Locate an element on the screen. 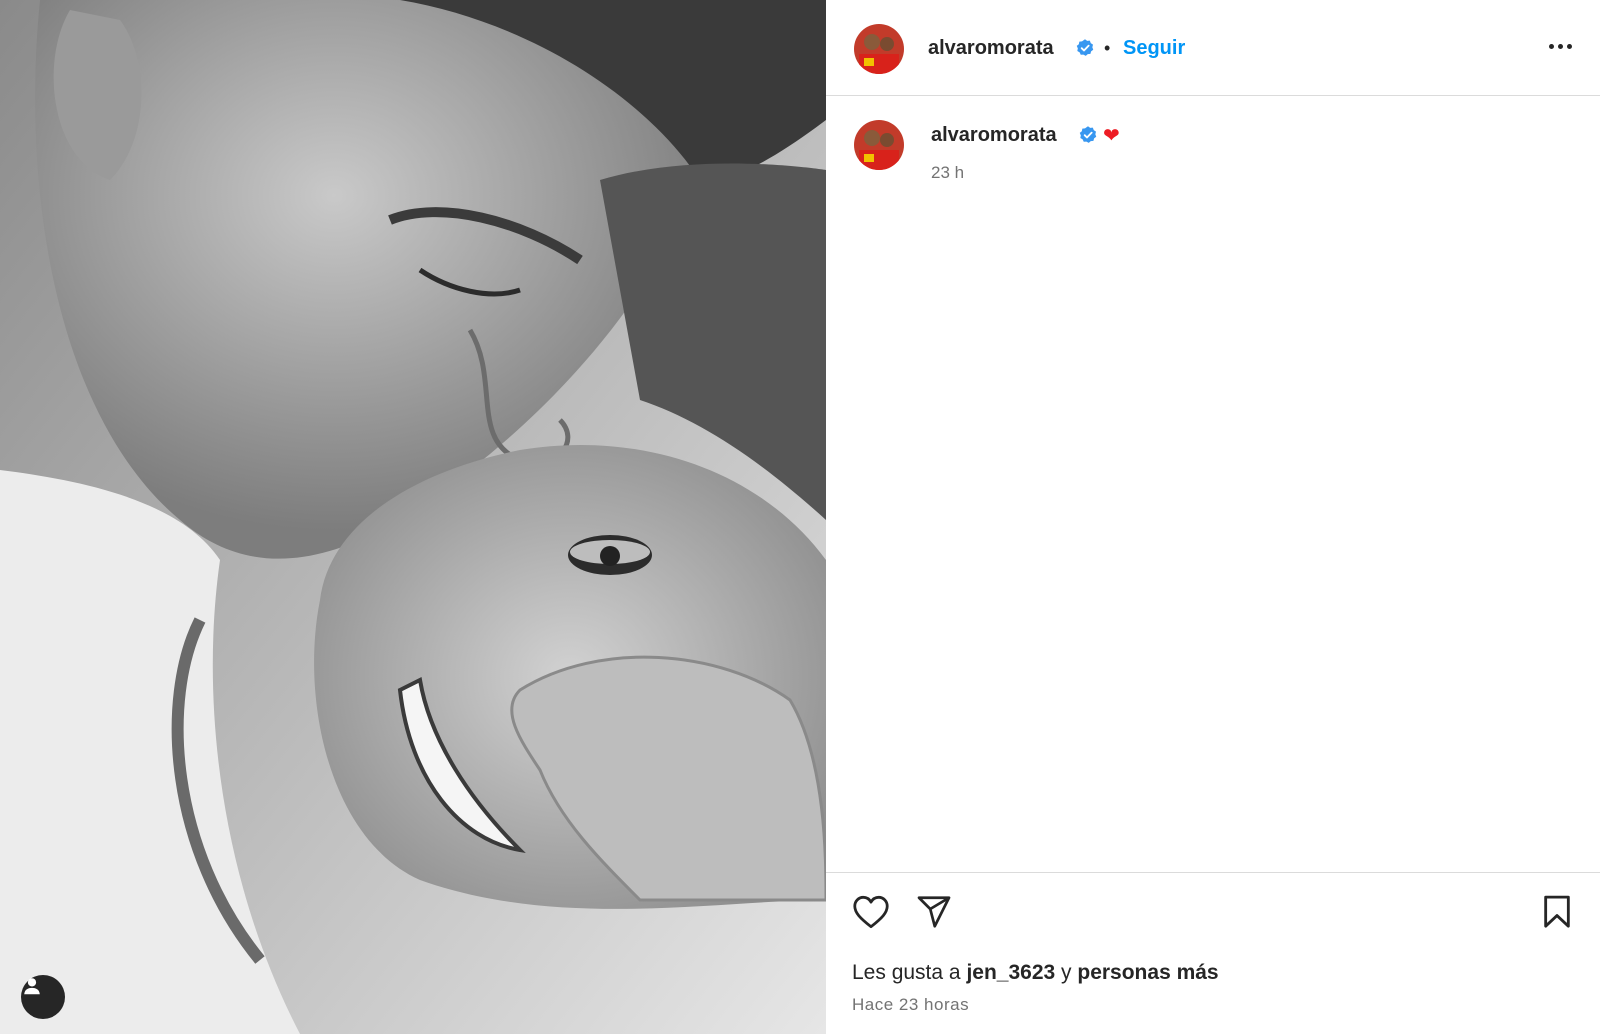 The height and width of the screenshot is (1035, 1600). likes-joiner: y is located at coordinates (1066, 972).